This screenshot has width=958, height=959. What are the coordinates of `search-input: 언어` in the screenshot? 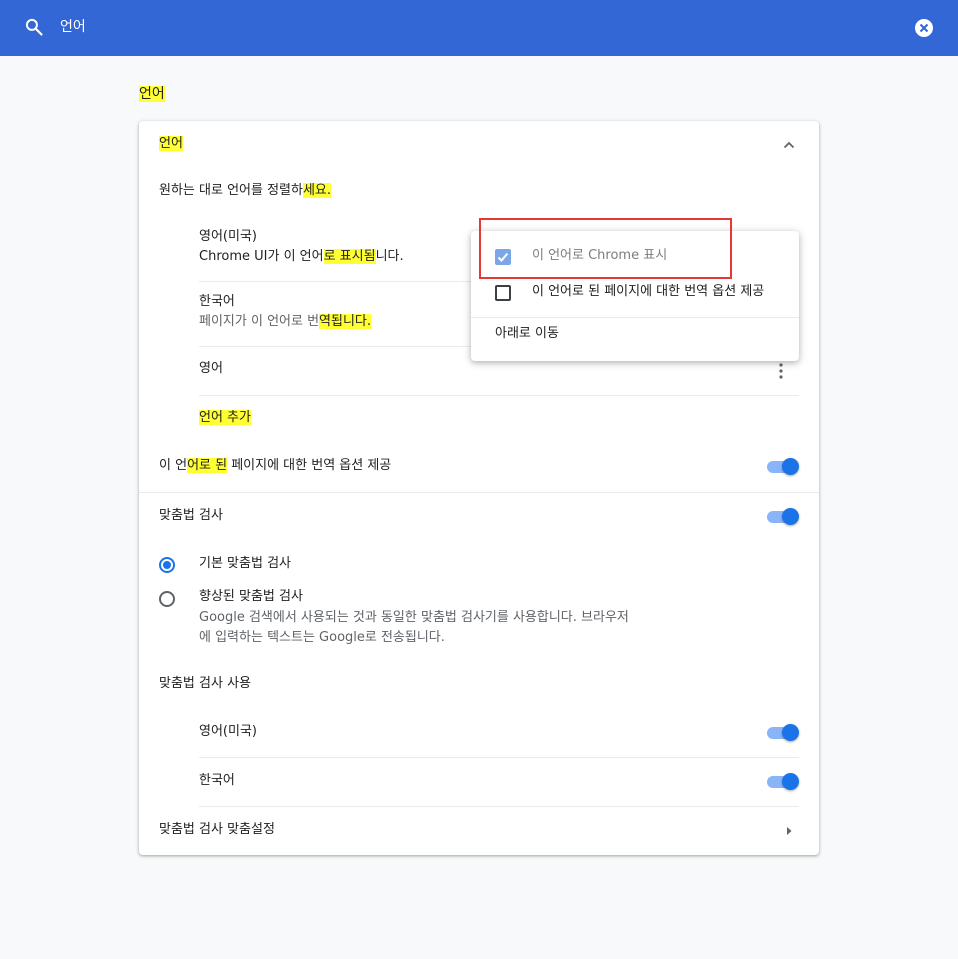 It's located at (73, 27).